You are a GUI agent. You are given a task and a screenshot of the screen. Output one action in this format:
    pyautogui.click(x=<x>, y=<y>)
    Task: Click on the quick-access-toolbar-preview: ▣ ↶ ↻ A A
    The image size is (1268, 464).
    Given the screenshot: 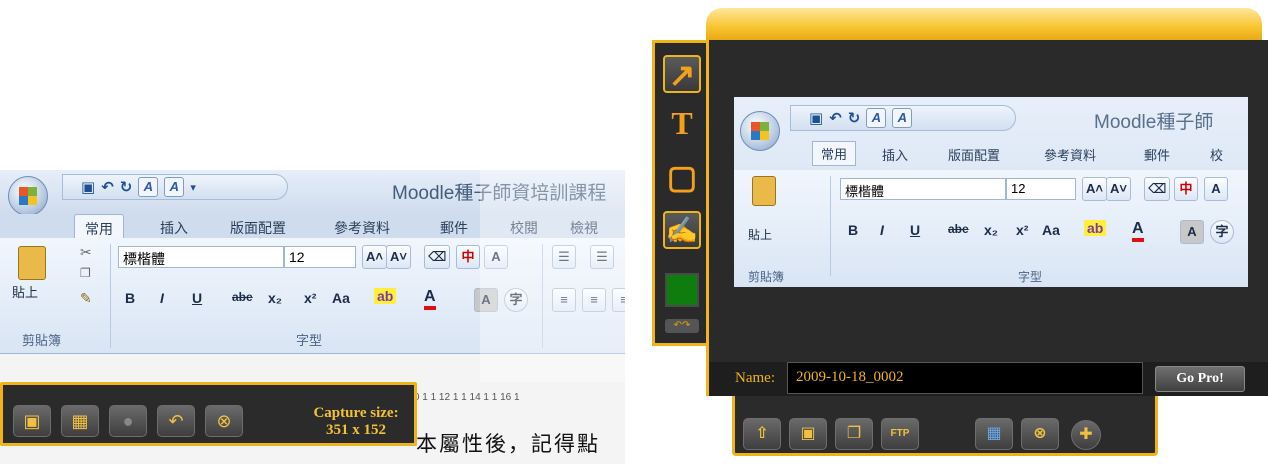 What is the action you would take?
    pyautogui.click(x=903, y=118)
    